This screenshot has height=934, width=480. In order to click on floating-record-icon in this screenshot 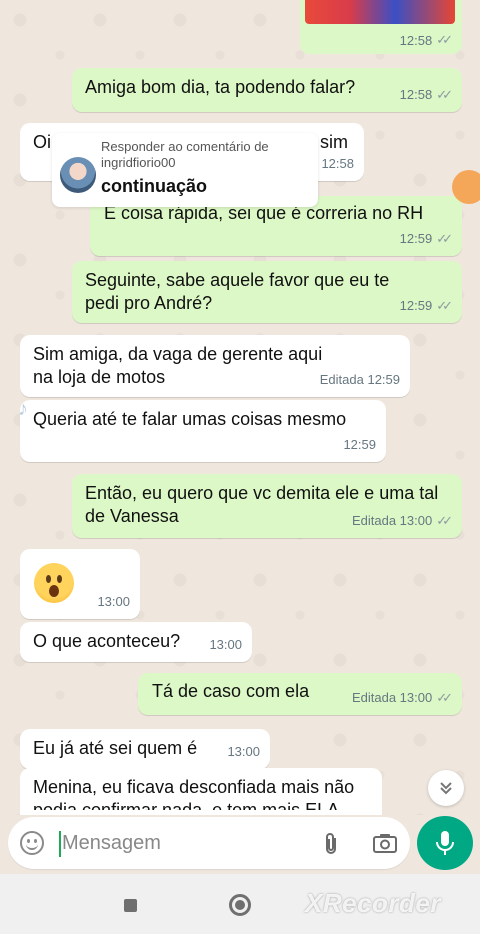, I will do `click(466, 187)`.